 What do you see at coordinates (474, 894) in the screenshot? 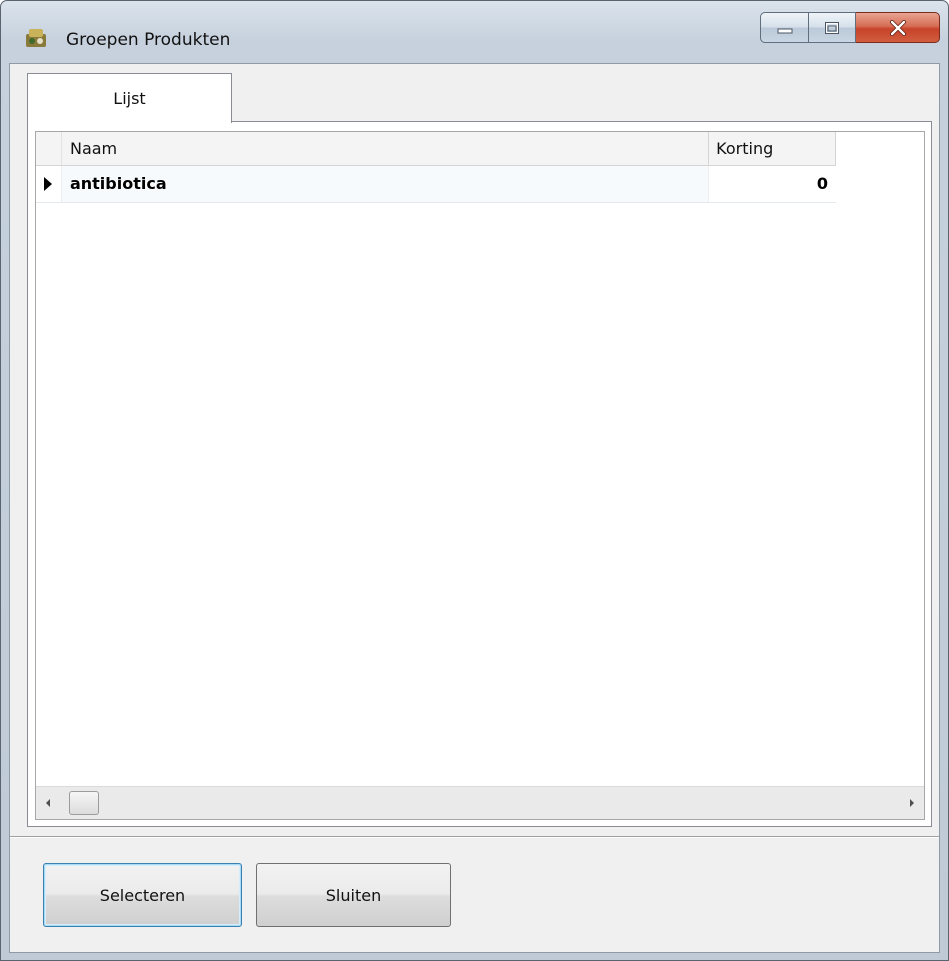
I see `button-panel: Selecteren Sluiten` at bounding box center [474, 894].